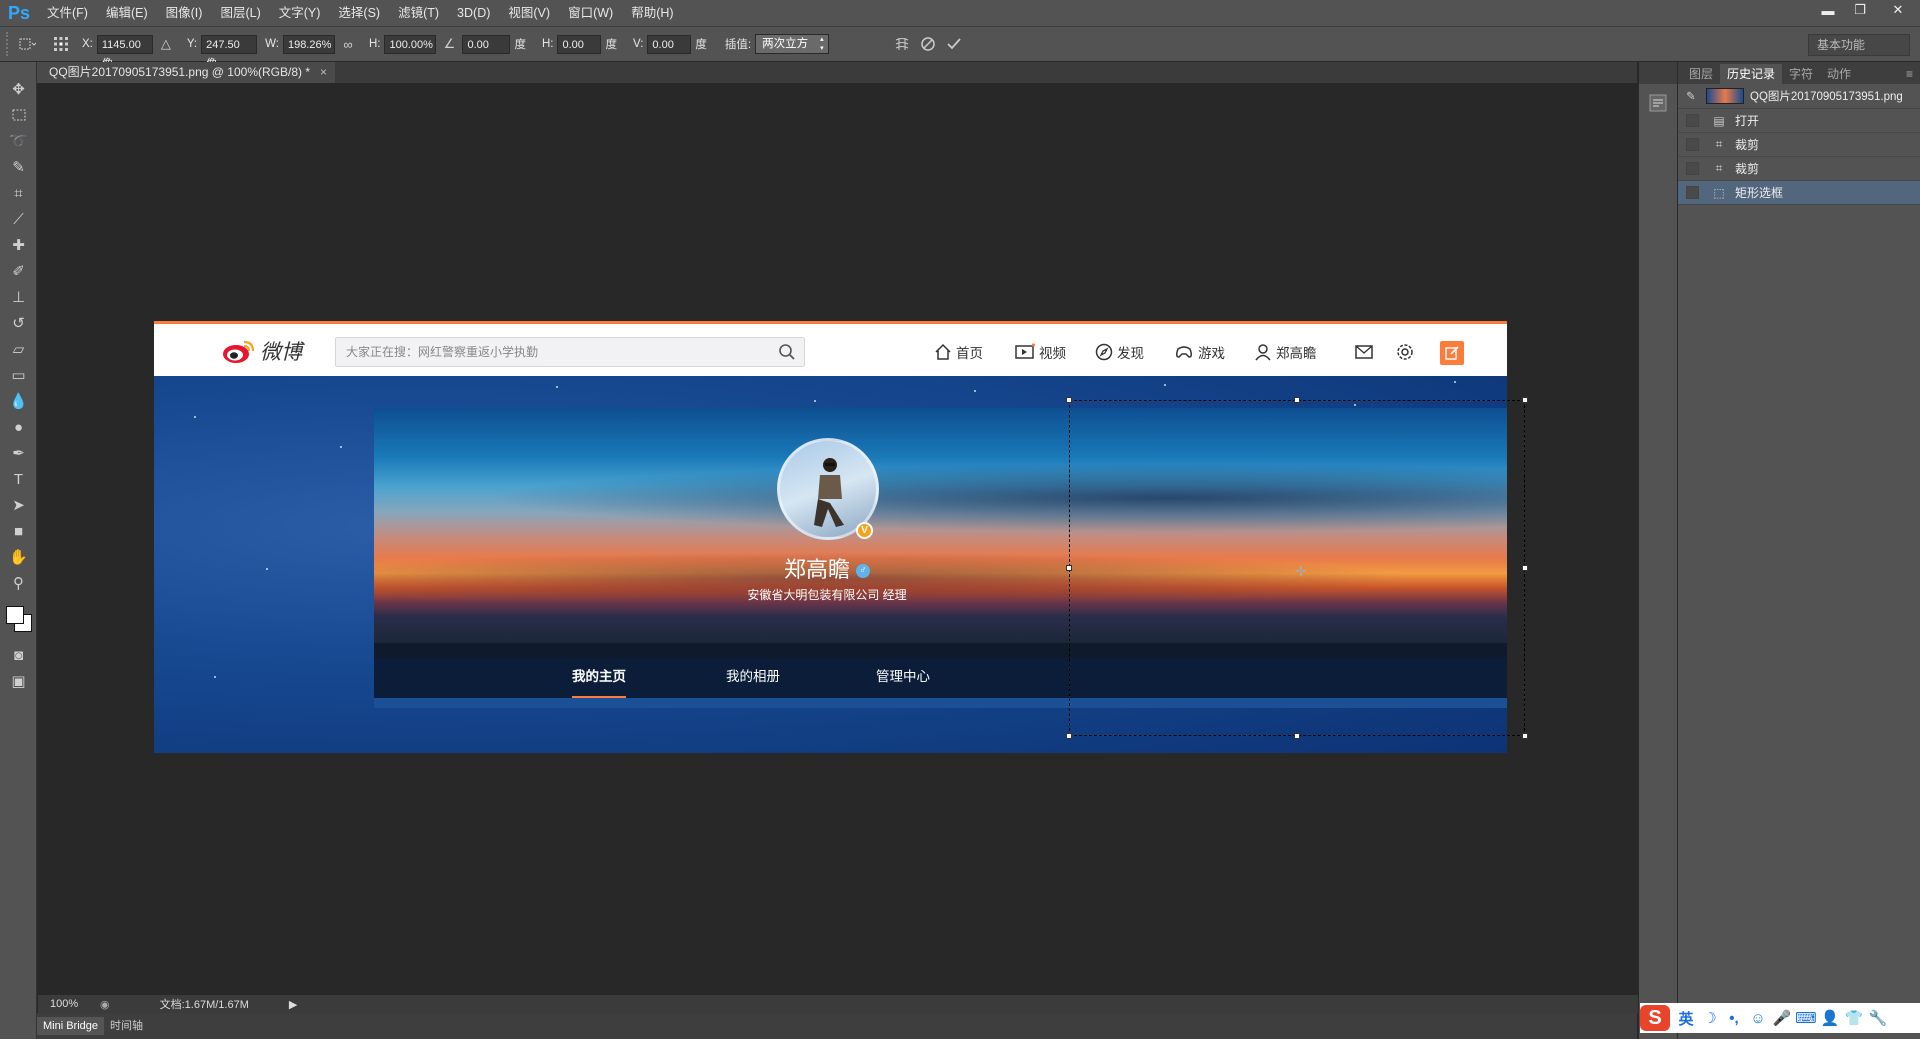  I want to click on menu-edit: 编辑(E), so click(127, 13).